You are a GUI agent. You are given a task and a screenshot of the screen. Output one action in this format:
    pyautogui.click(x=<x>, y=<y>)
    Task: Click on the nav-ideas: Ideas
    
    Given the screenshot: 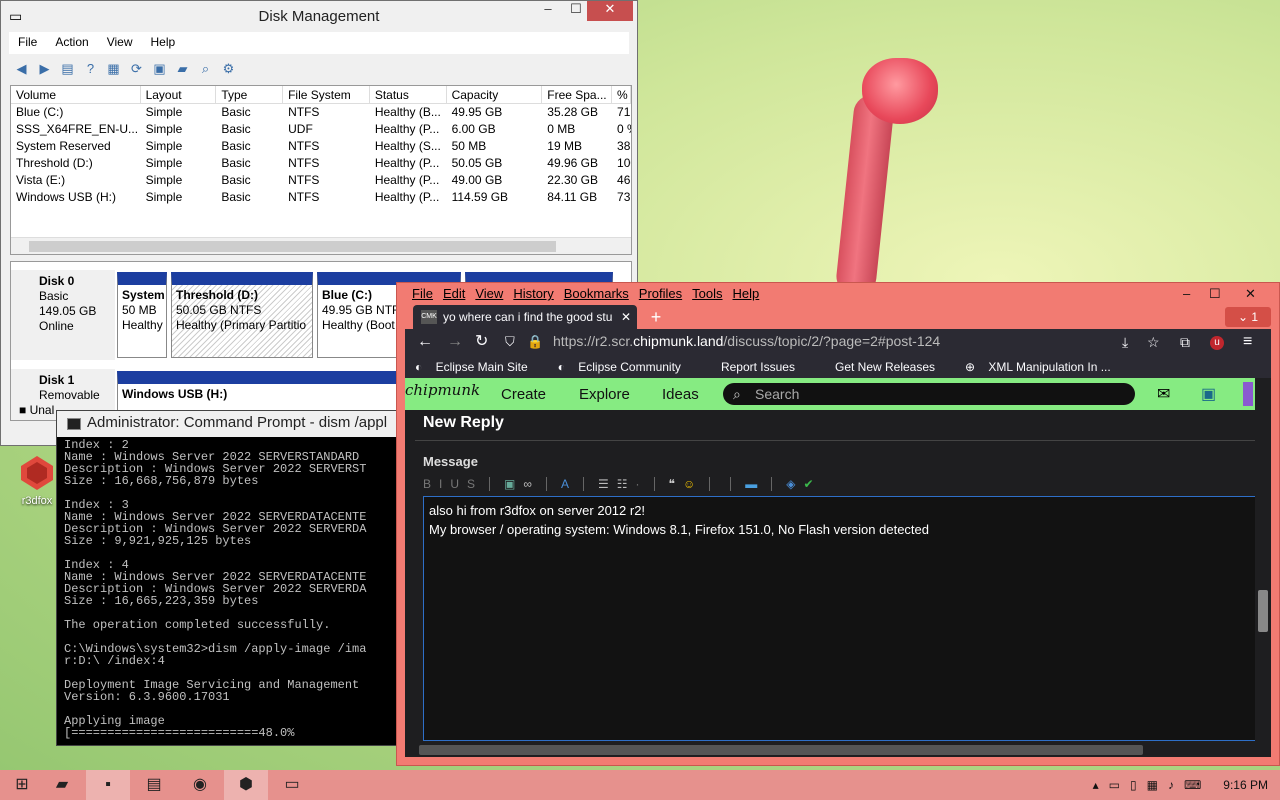 What is the action you would take?
    pyautogui.click(x=680, y=394)
    